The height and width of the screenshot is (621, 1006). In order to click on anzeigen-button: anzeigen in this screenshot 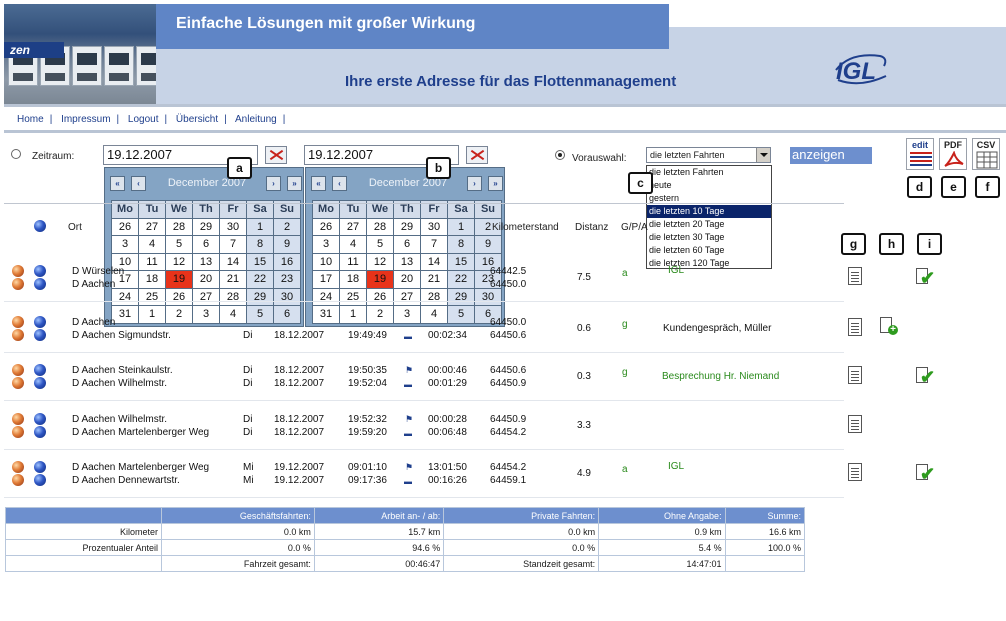, I will do `click(831, 155)`.